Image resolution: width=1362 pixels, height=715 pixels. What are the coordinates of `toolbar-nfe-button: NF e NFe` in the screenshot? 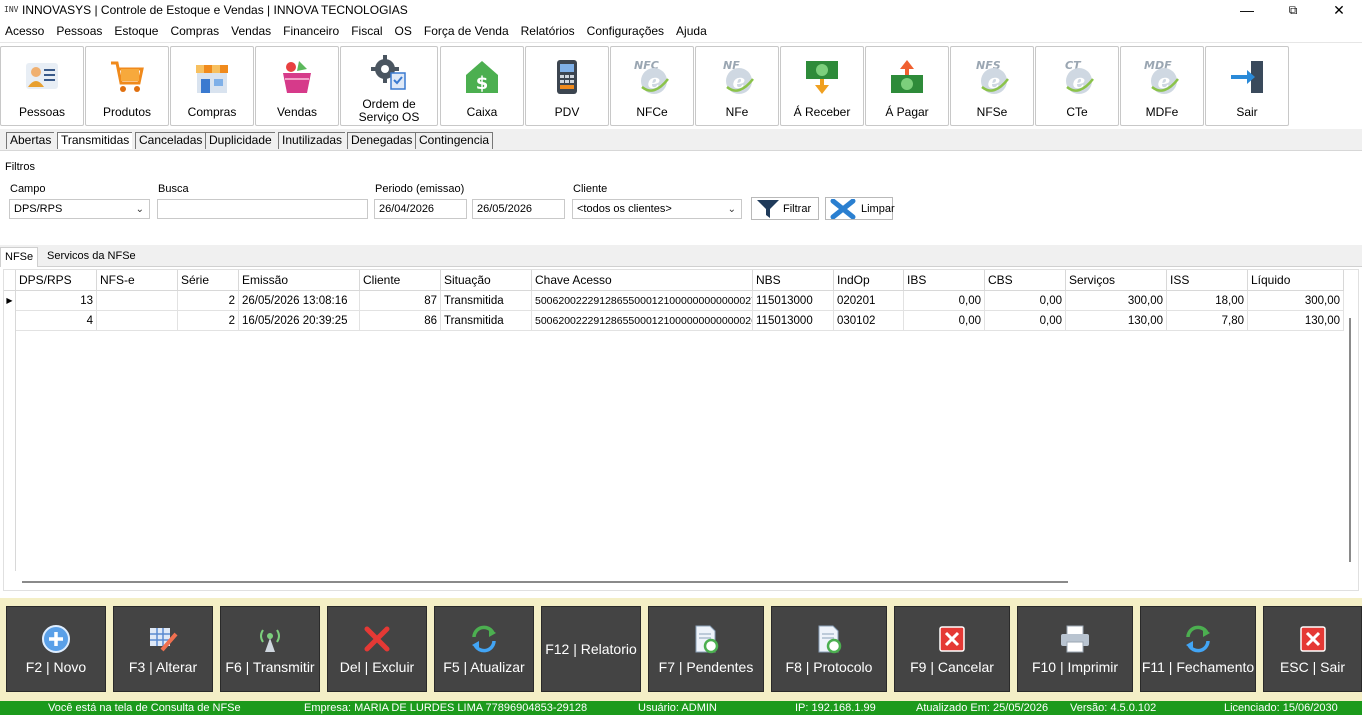 It's located at (737, 86).